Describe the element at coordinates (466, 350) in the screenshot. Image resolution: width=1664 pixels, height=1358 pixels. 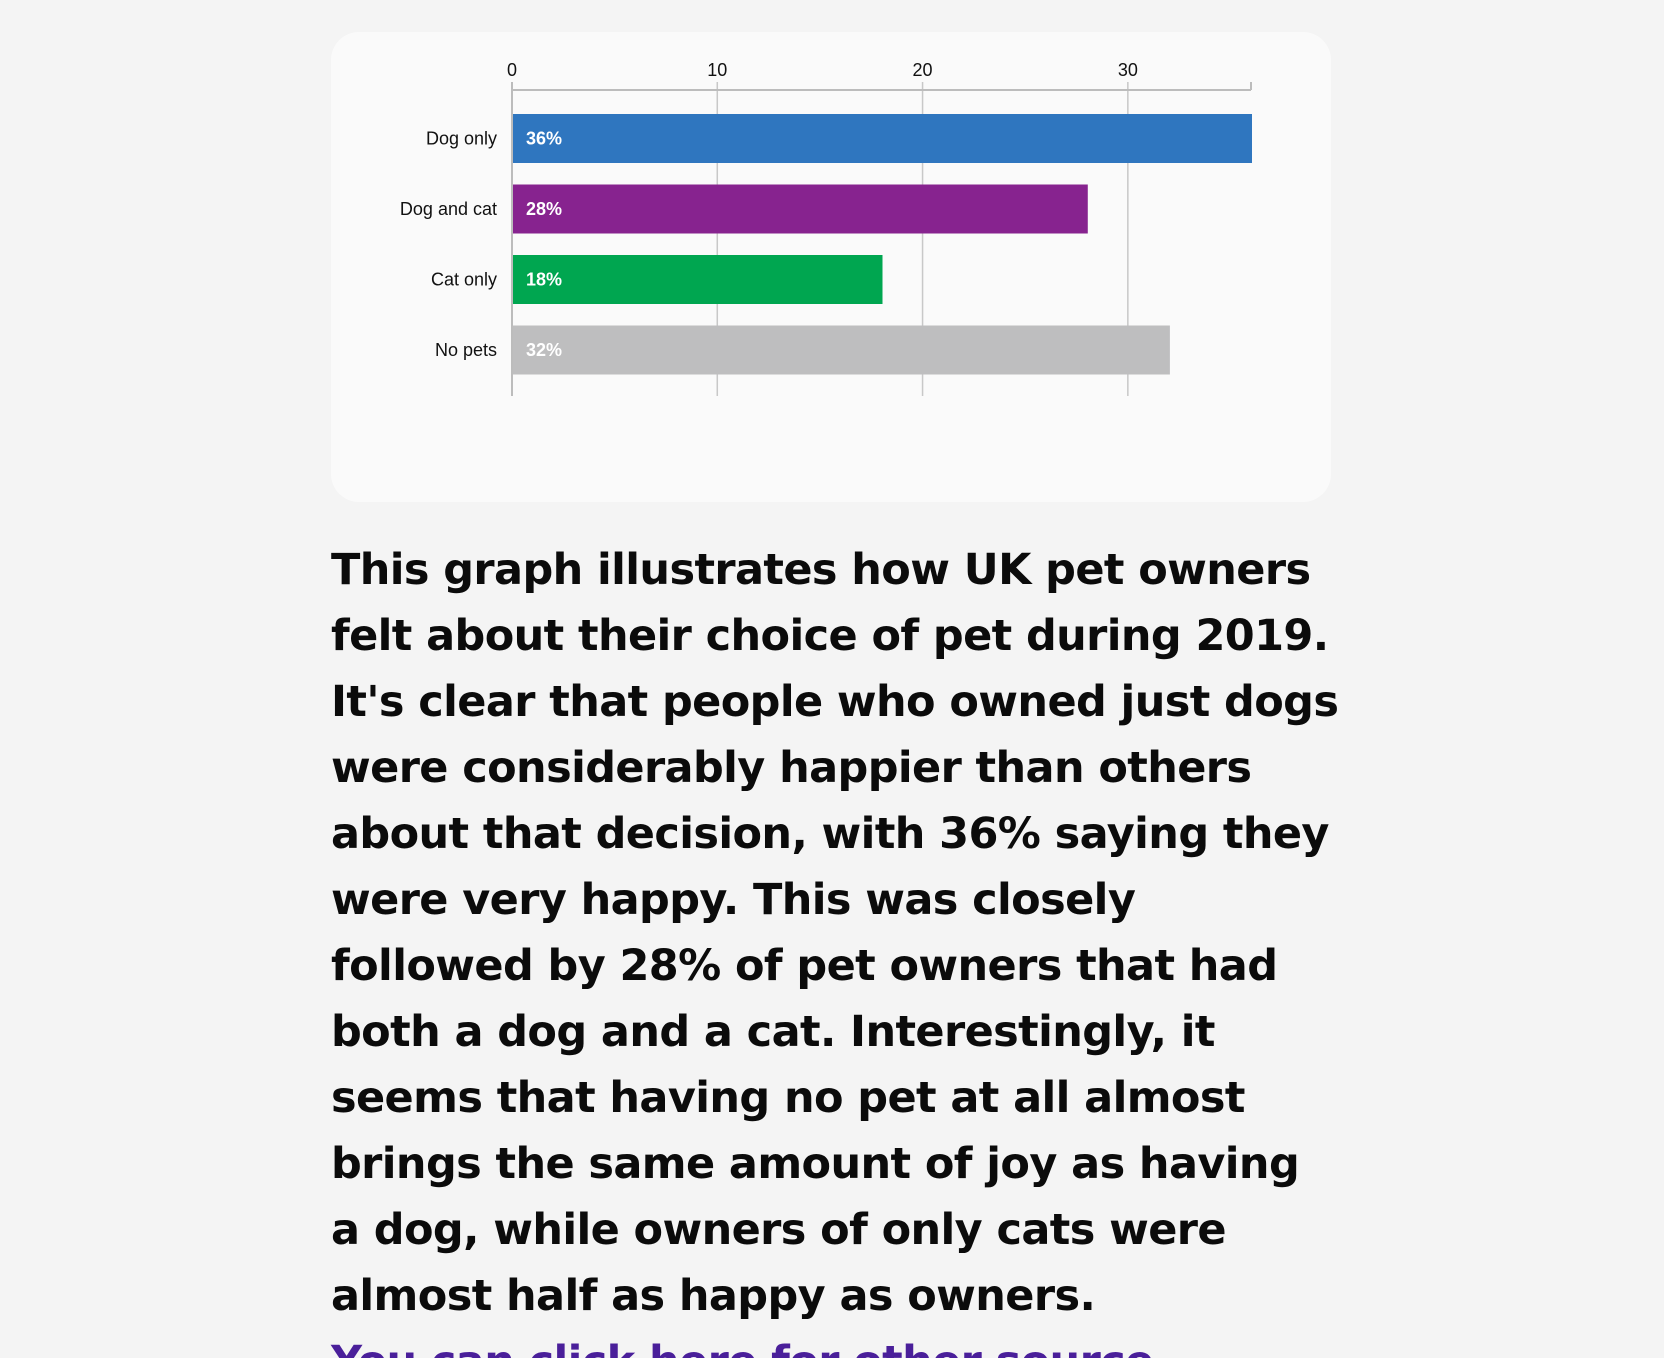
I see `category-label-no-pets: No pets` at that location.